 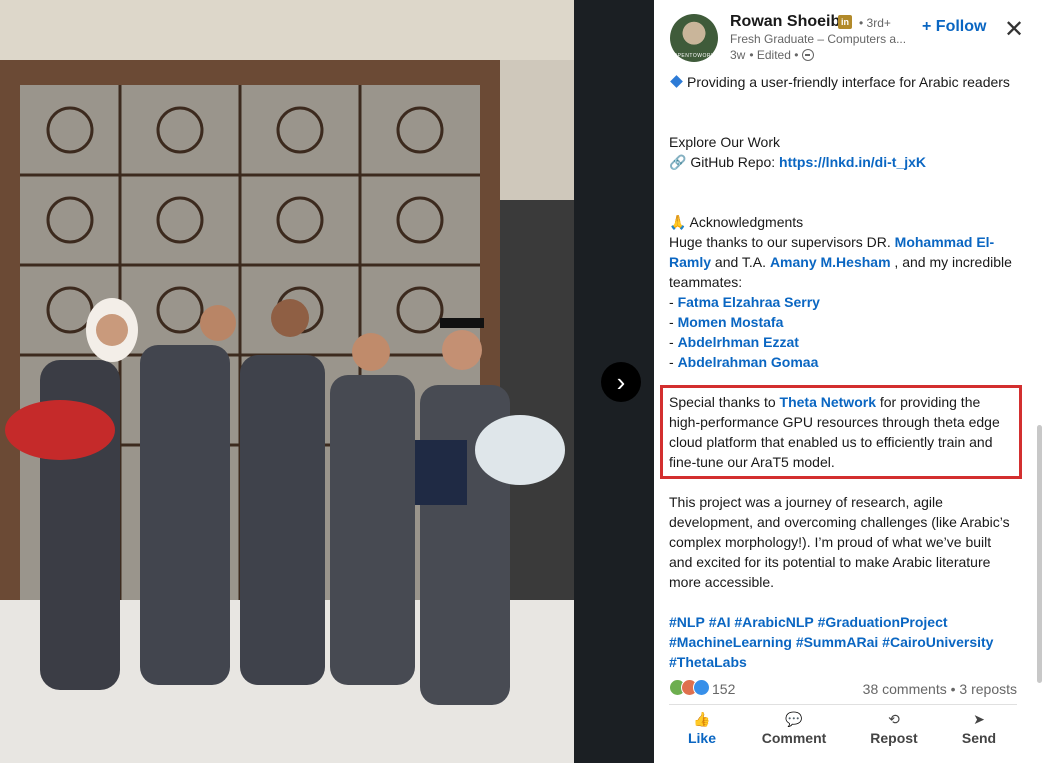 What do you see at coordinates (736, 222) in the screenshot?
I see `ack-heading: 🙏 Acknowledgments` at bounding box center [736, 222].